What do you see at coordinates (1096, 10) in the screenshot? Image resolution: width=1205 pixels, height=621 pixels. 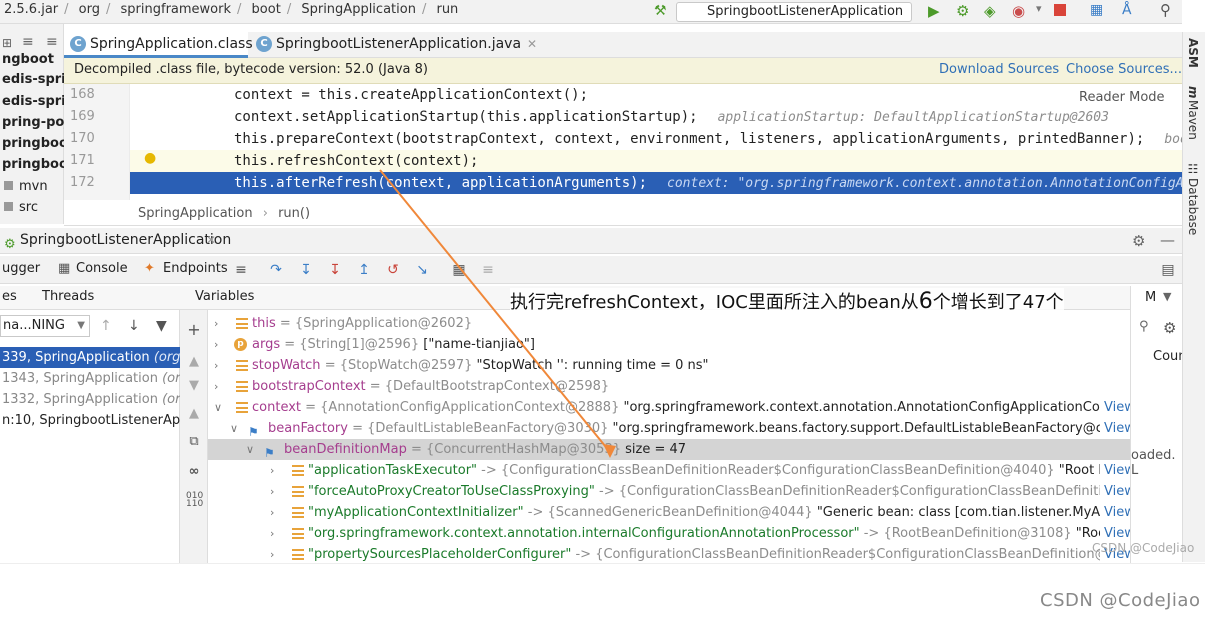 I see `project-structure-icon: ▦` at bounding box center [1096, 10].